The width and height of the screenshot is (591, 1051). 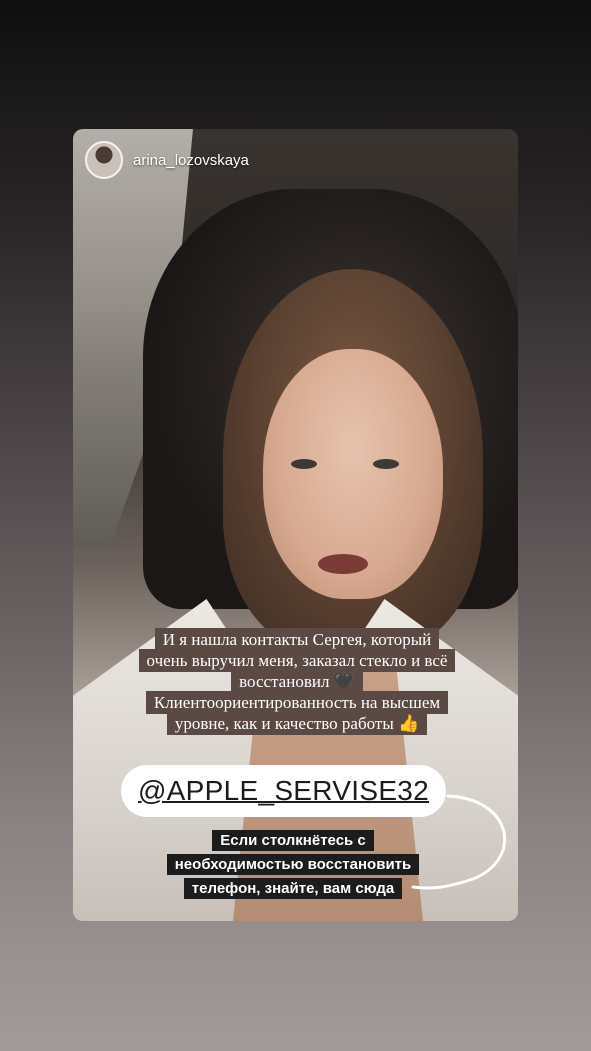 I want to click on caption-line: уровне, как и качество работы 👍, so click(x=297, y=723).